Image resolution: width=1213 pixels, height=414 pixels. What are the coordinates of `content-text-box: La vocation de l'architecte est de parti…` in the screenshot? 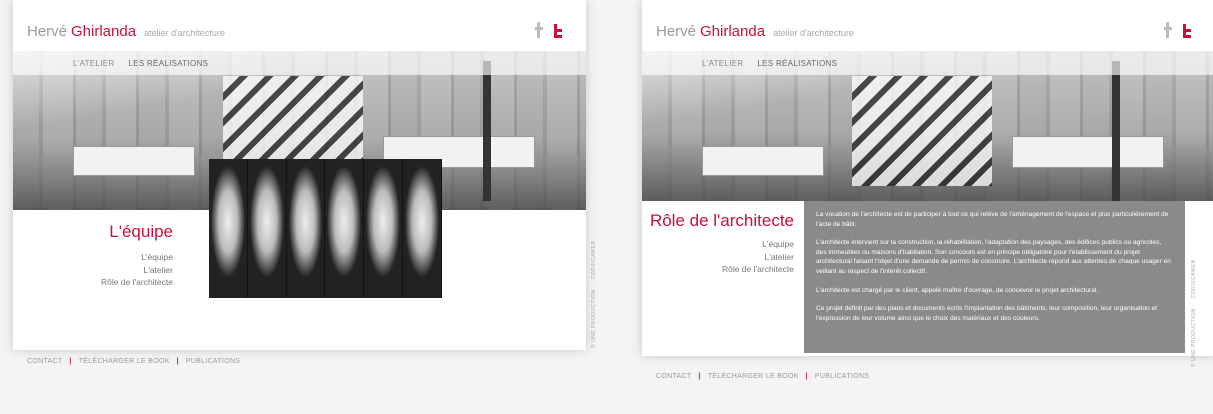 It's located at (994, 277).